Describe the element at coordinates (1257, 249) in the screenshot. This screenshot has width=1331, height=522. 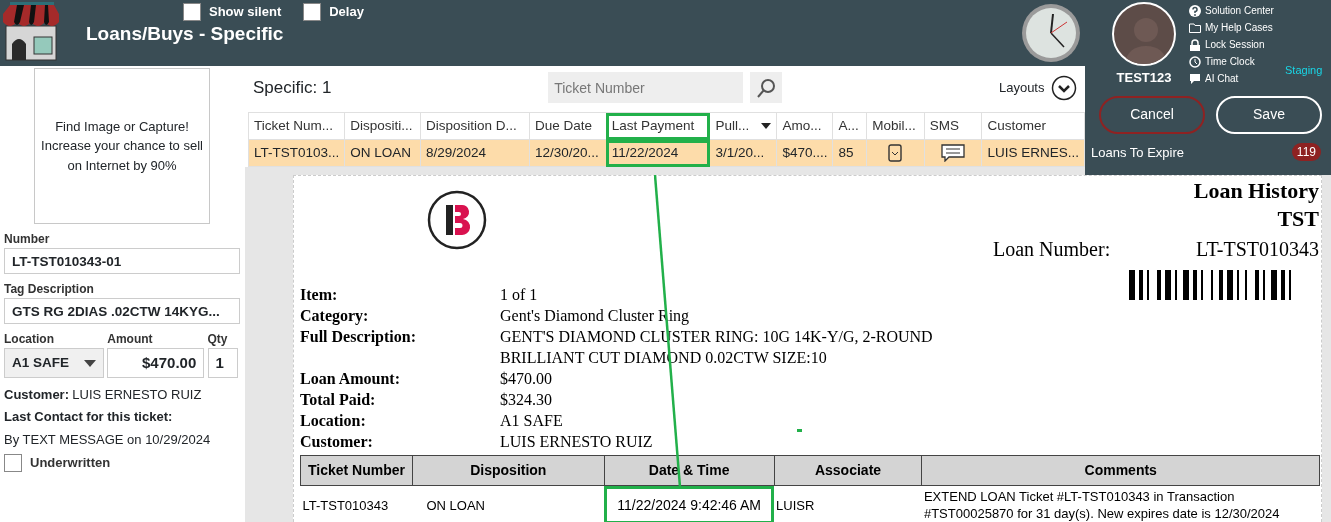
I see `loan-number: LT-TST010343` at that location.